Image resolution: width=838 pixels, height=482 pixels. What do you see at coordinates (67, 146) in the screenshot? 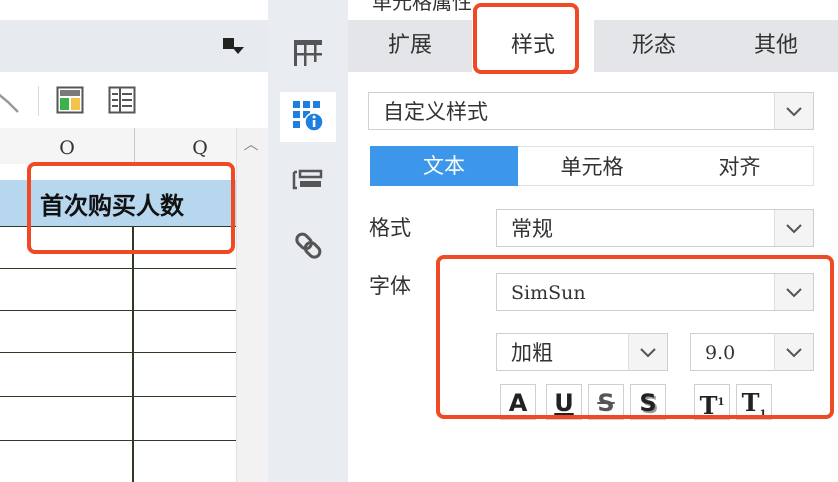
I see `column-header-o: O` at bounding box center [67, 146].